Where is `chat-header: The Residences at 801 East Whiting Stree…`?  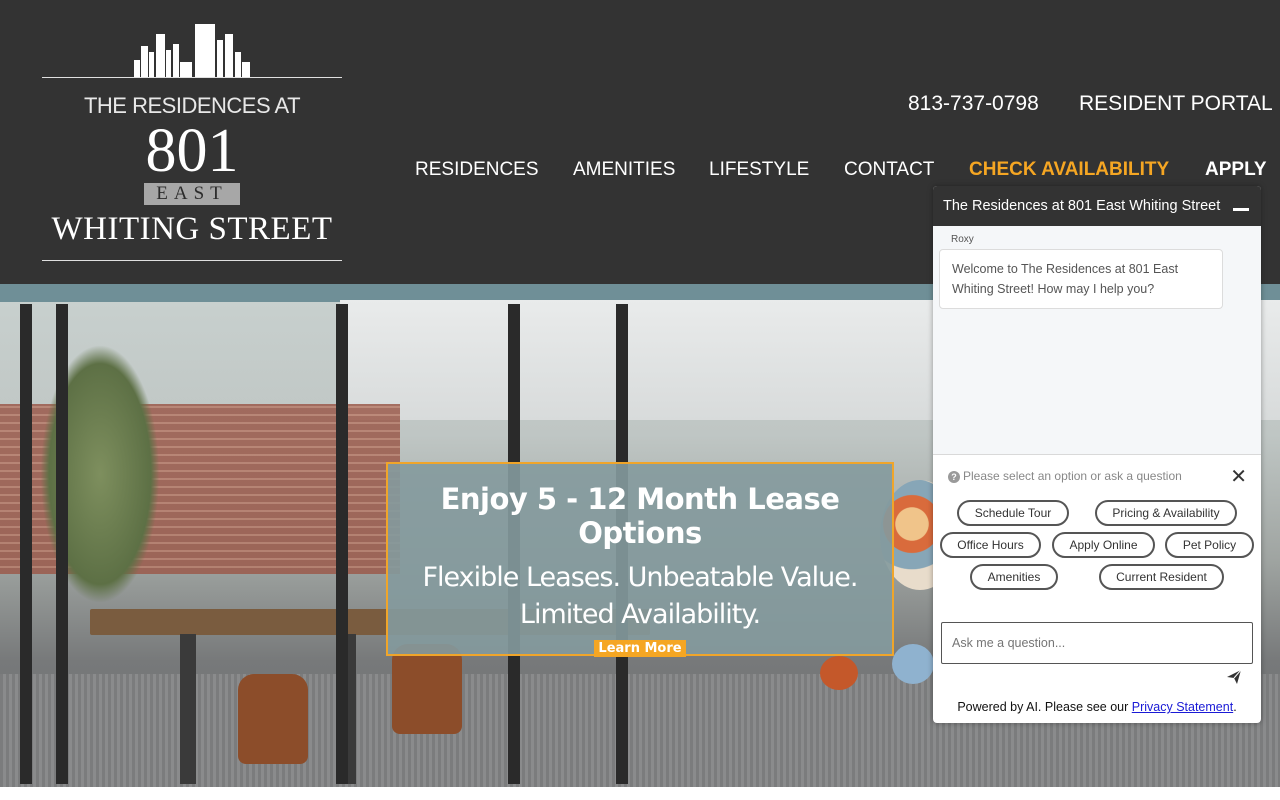
chat-header: The Residences at 801 East Whiting Stree… is located at coordinates (1097, 206).